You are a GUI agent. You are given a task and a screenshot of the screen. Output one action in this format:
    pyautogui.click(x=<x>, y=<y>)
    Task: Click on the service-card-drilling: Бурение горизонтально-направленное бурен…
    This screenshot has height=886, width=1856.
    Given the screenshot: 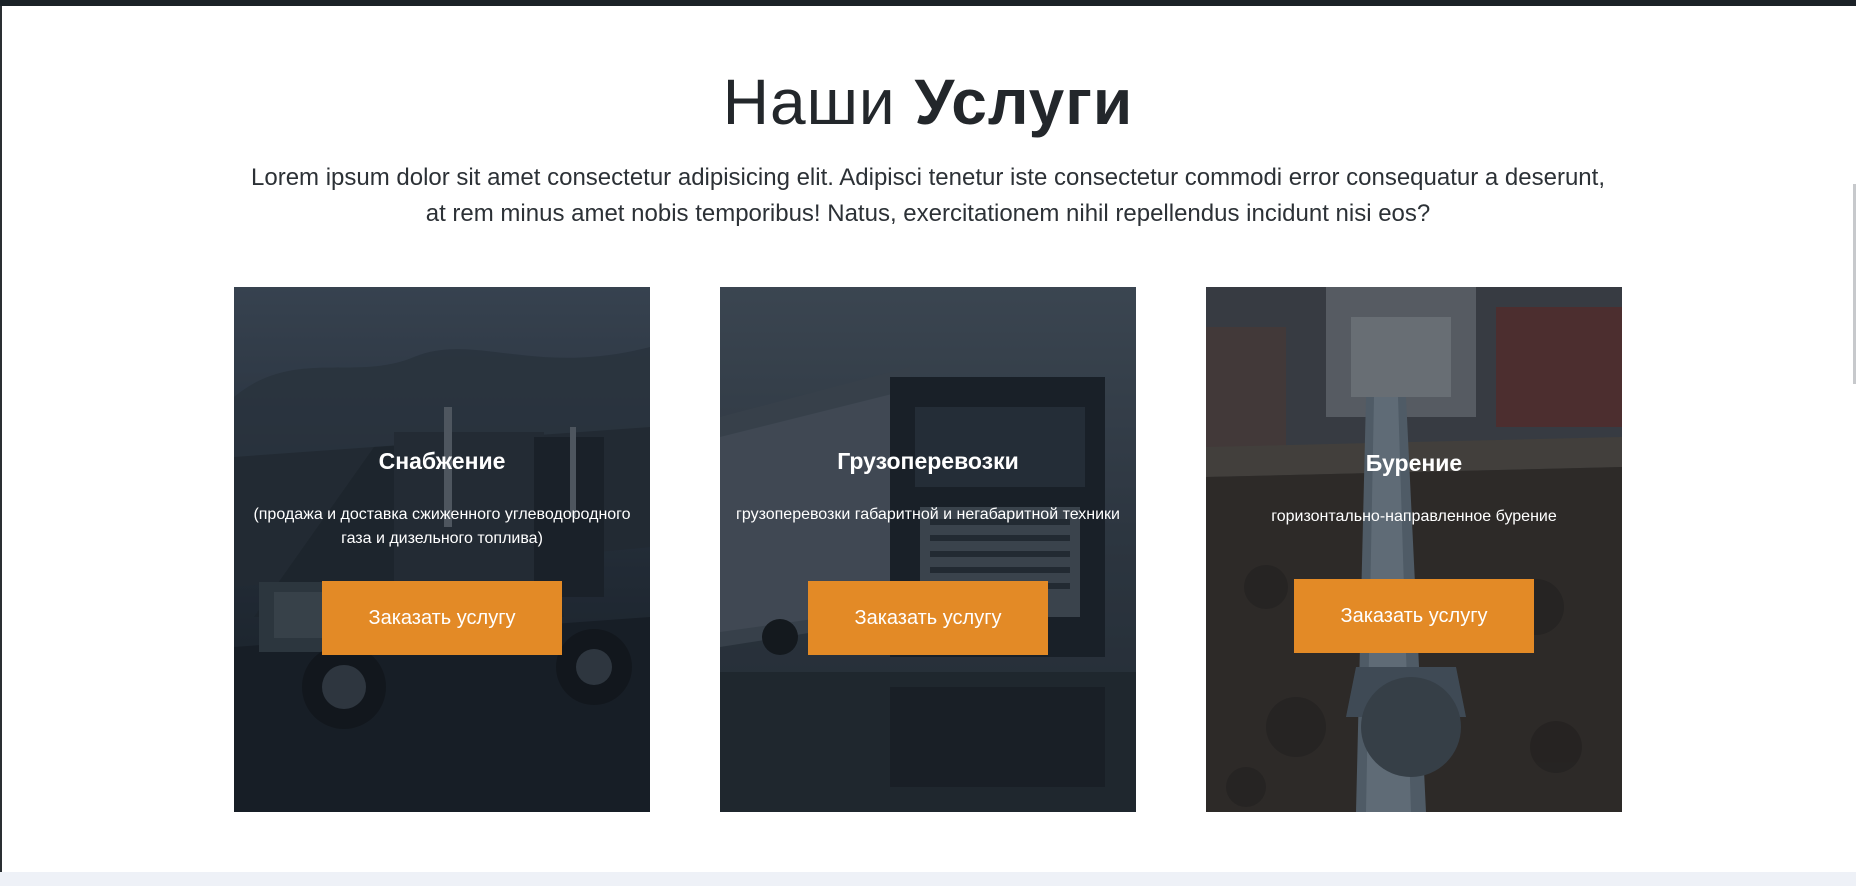 What is the action you would take?
    pyautogui.click(x=1414, y=549)
    